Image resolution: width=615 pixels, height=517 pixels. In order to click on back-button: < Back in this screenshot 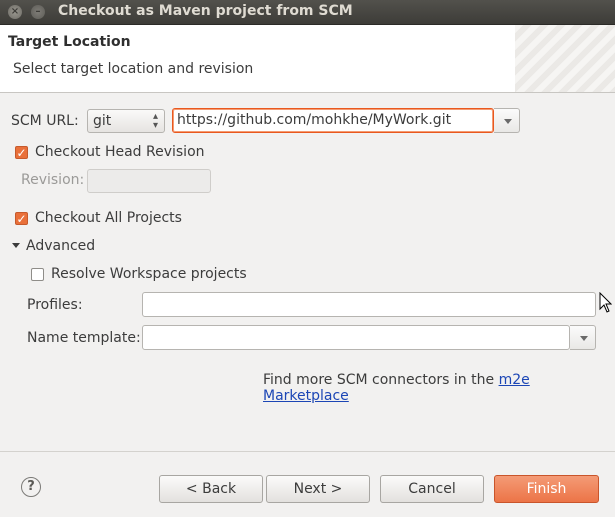, I will do `click(211, 489)`.